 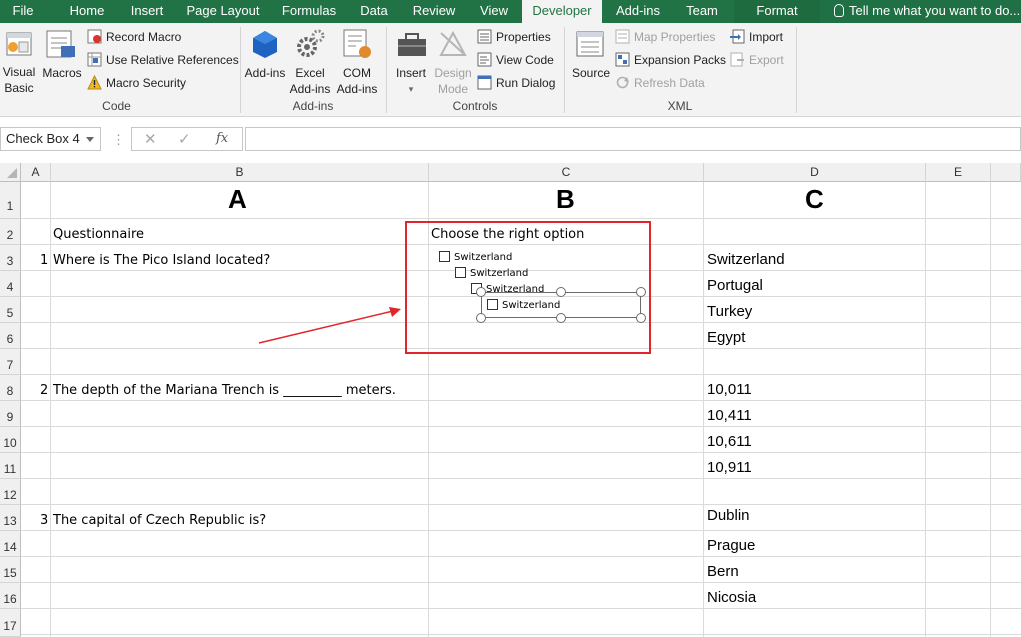 What do you see at coordinates (10, 466) in the screenshot?
I see `row-header: 11` at bounding box center [10, 466].